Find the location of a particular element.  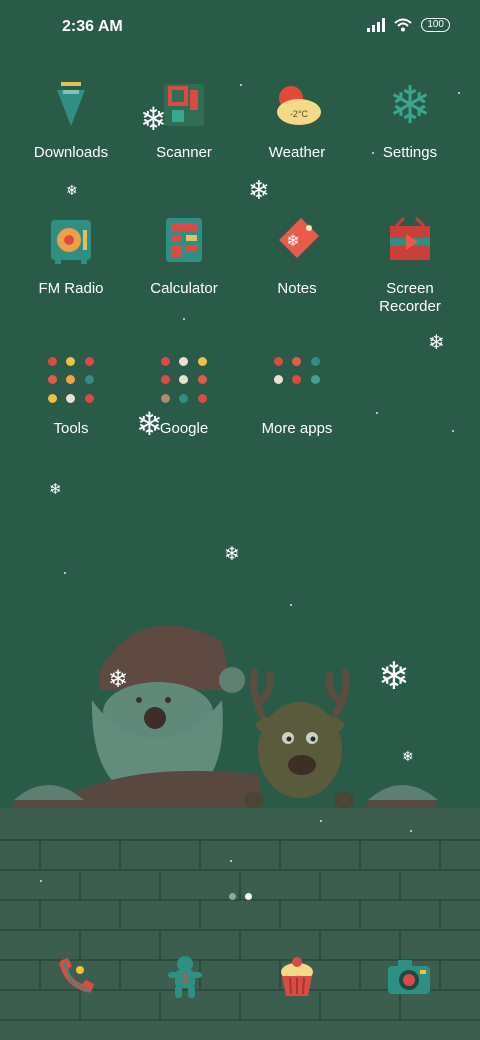

phone-icon is located at coordinates (76, 975).